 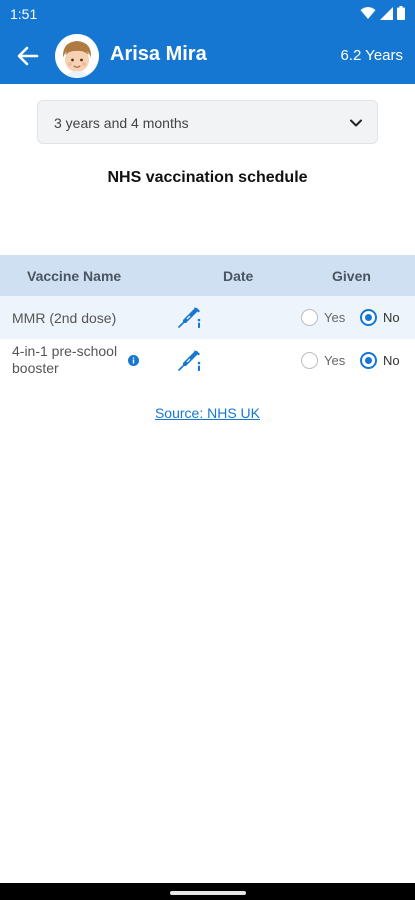 I want to click on column-header-vaccine-name: Vaccine Name, so click(x=74, y=276).